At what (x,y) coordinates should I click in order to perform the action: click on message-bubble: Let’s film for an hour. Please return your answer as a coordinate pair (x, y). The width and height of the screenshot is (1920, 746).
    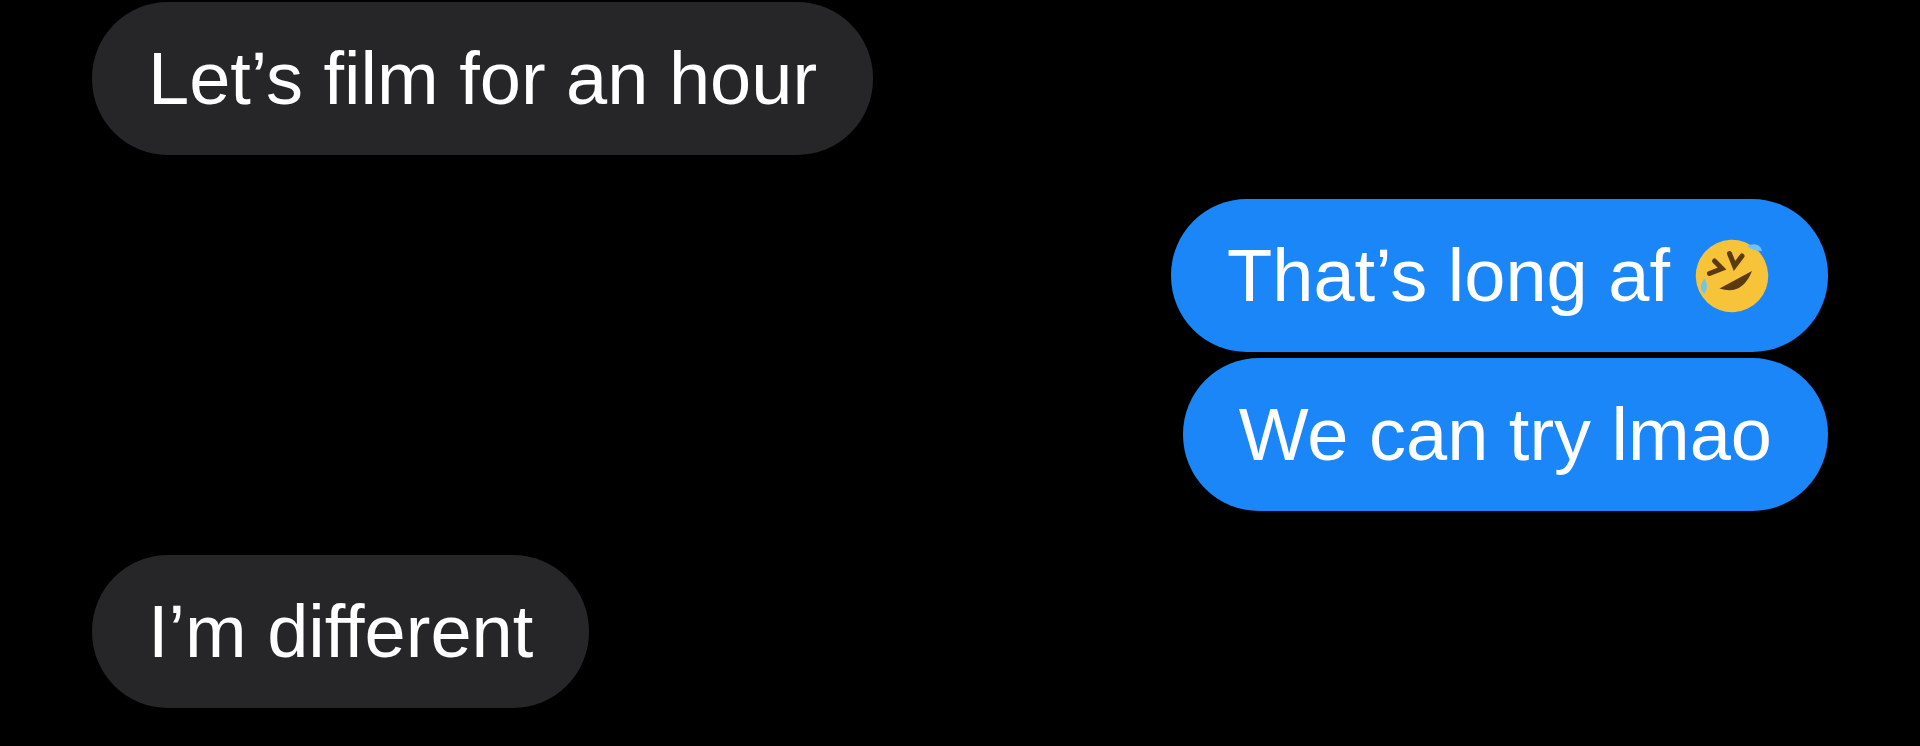
    Looking at the image, I should click on (483, 78).